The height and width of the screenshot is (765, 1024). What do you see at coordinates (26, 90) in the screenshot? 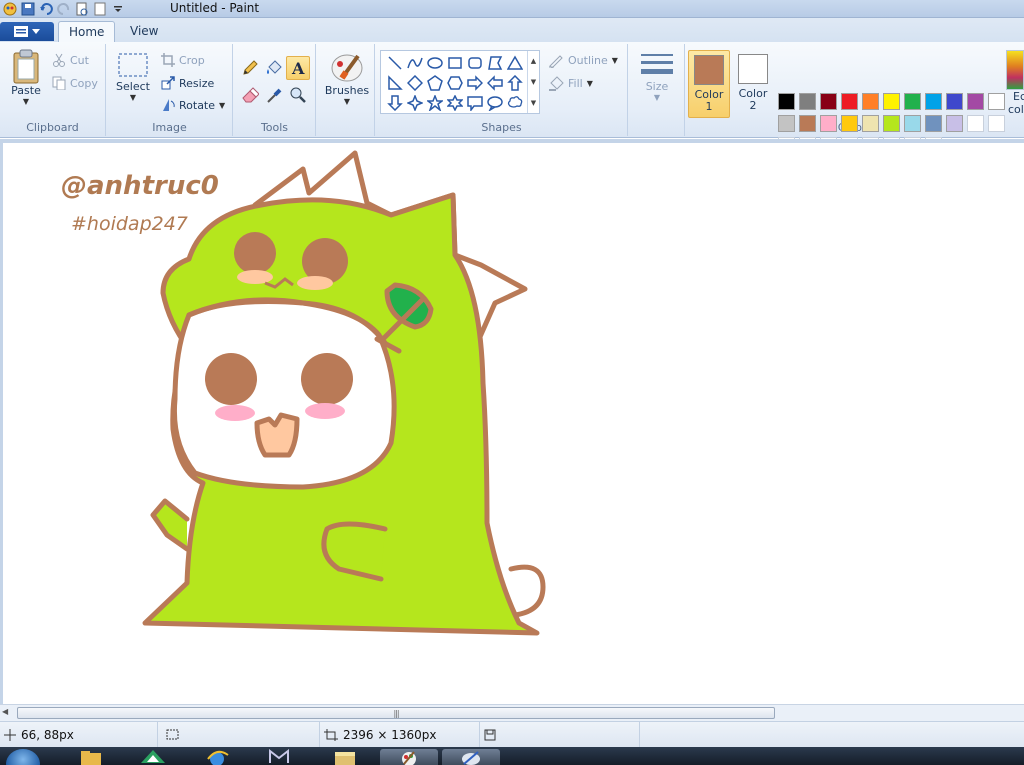
I see `paste-label: Paste` at bounding box center [26, 90].